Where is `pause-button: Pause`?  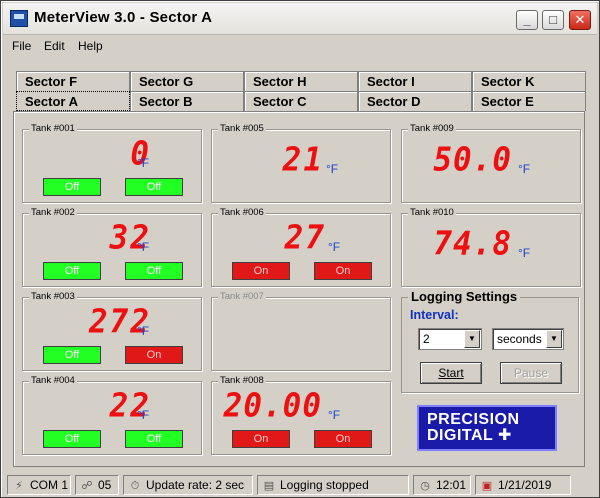 pause-button: Pause is located at coordinates (531, 373).